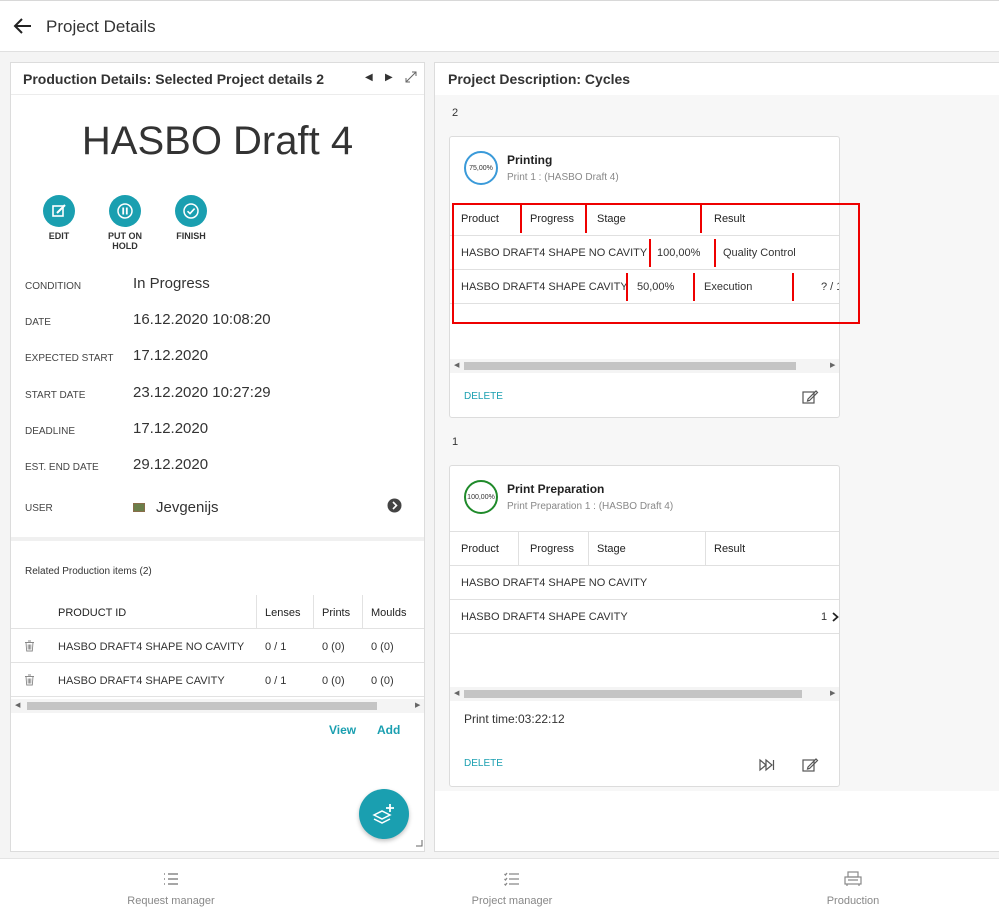 This screenshot has width=999, height=912. What do you see at coordinates (92, 613) in the screenshot?
I see `column-header: PRODUCT ID` at bounding box center [92, 613].